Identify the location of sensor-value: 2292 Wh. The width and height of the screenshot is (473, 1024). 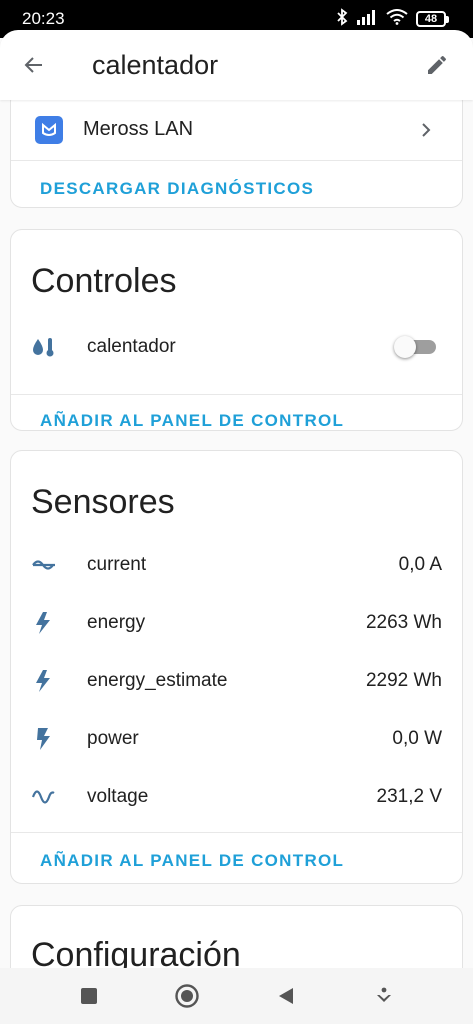
(403, 680).